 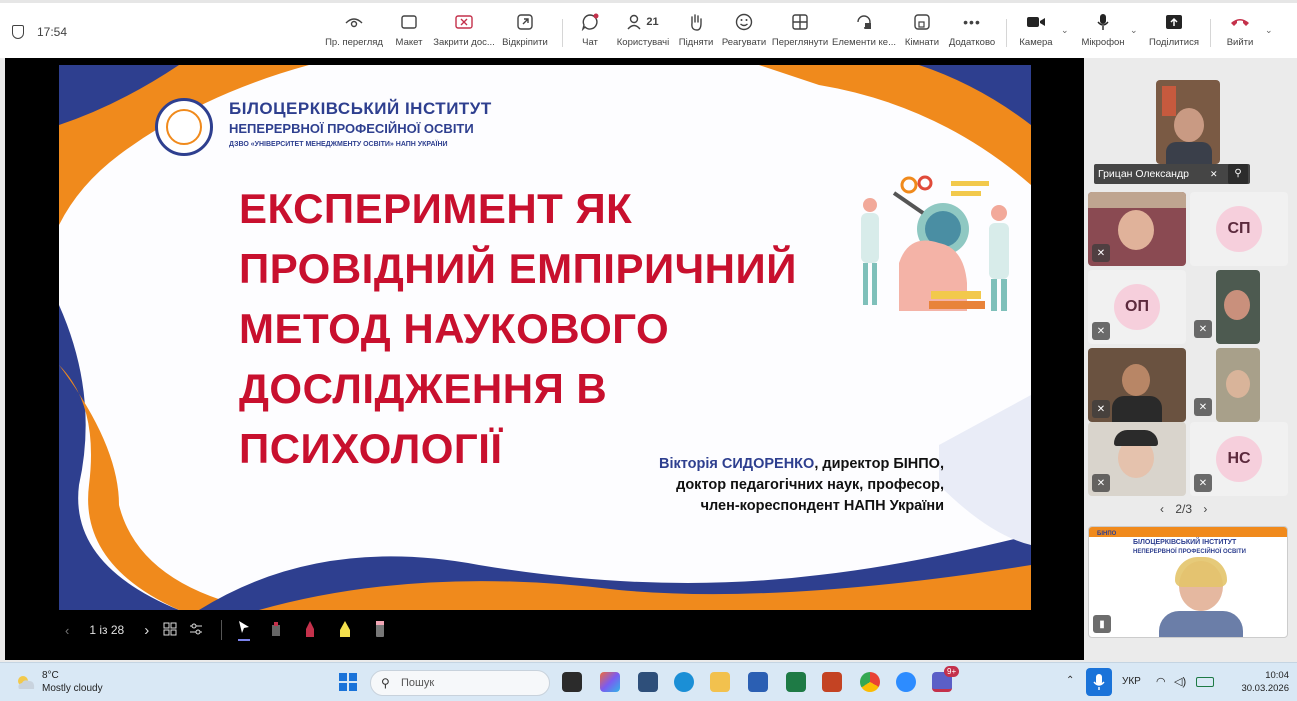 I want to click on previous-slide-icon: ‹, so click(x=67, y=630).